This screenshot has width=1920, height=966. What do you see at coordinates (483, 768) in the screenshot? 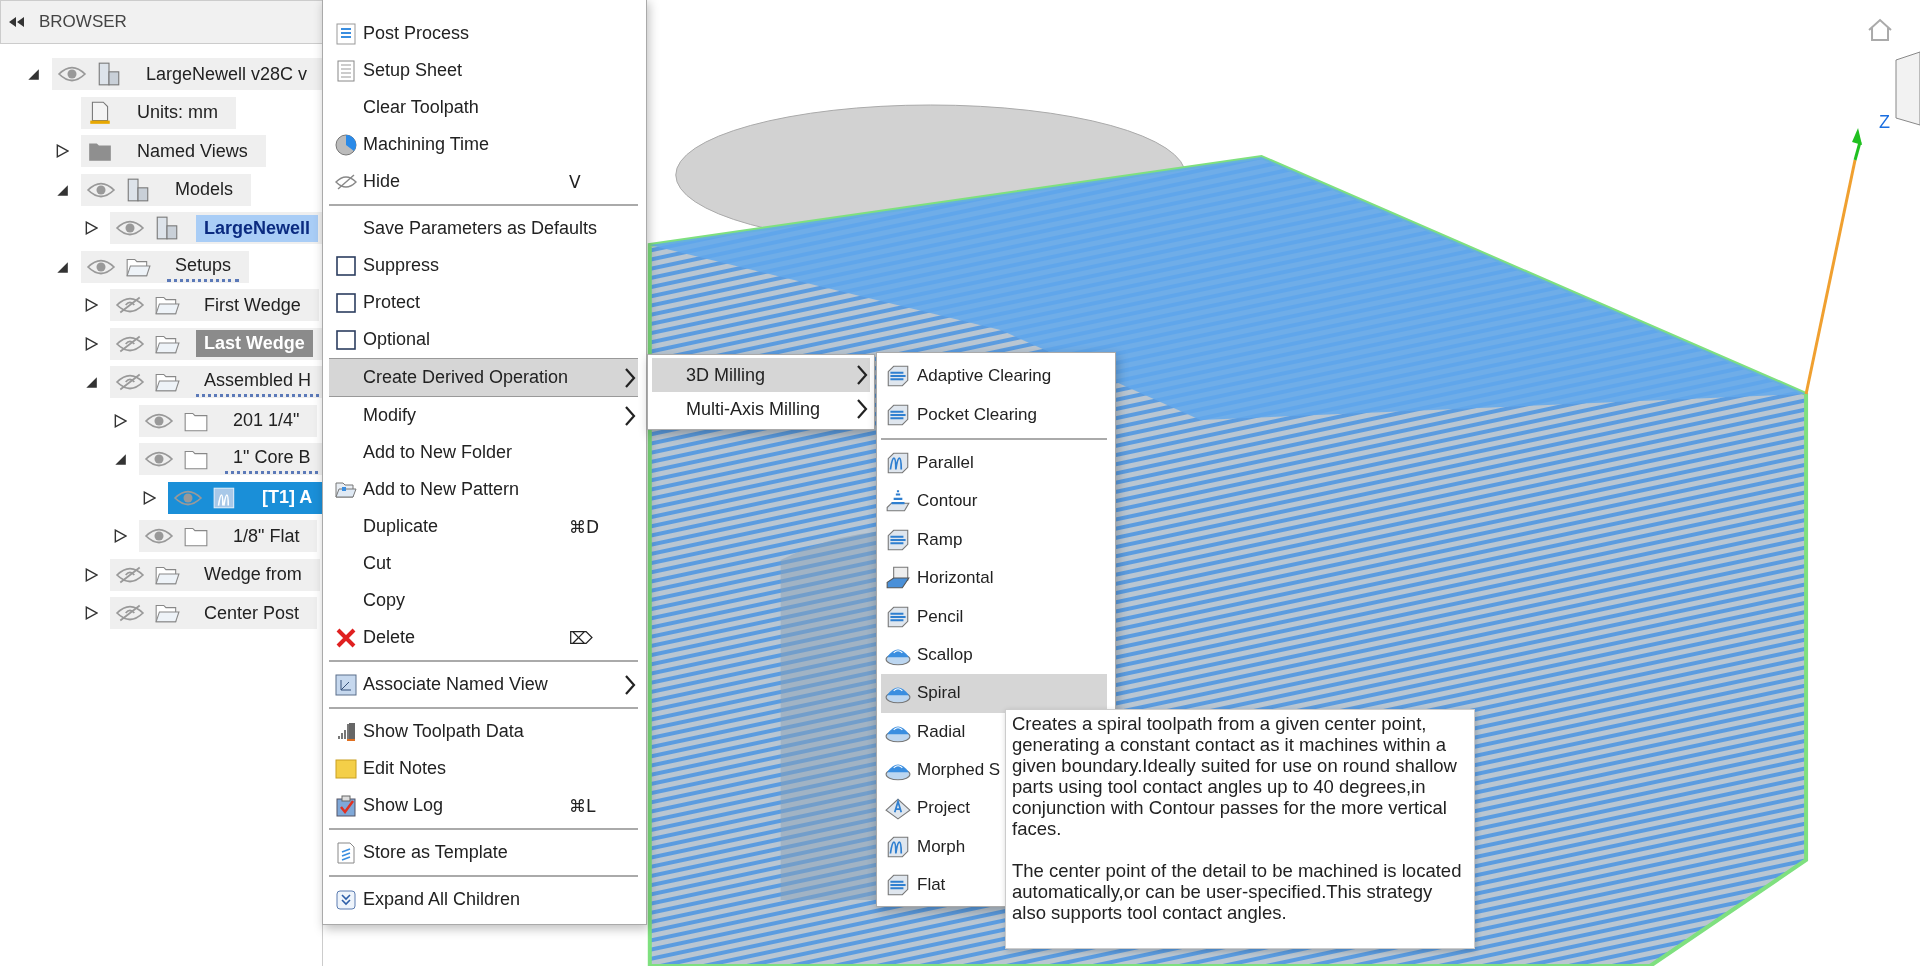
I see `menu-item: Edit Notes` at bounding box center [483, 768].